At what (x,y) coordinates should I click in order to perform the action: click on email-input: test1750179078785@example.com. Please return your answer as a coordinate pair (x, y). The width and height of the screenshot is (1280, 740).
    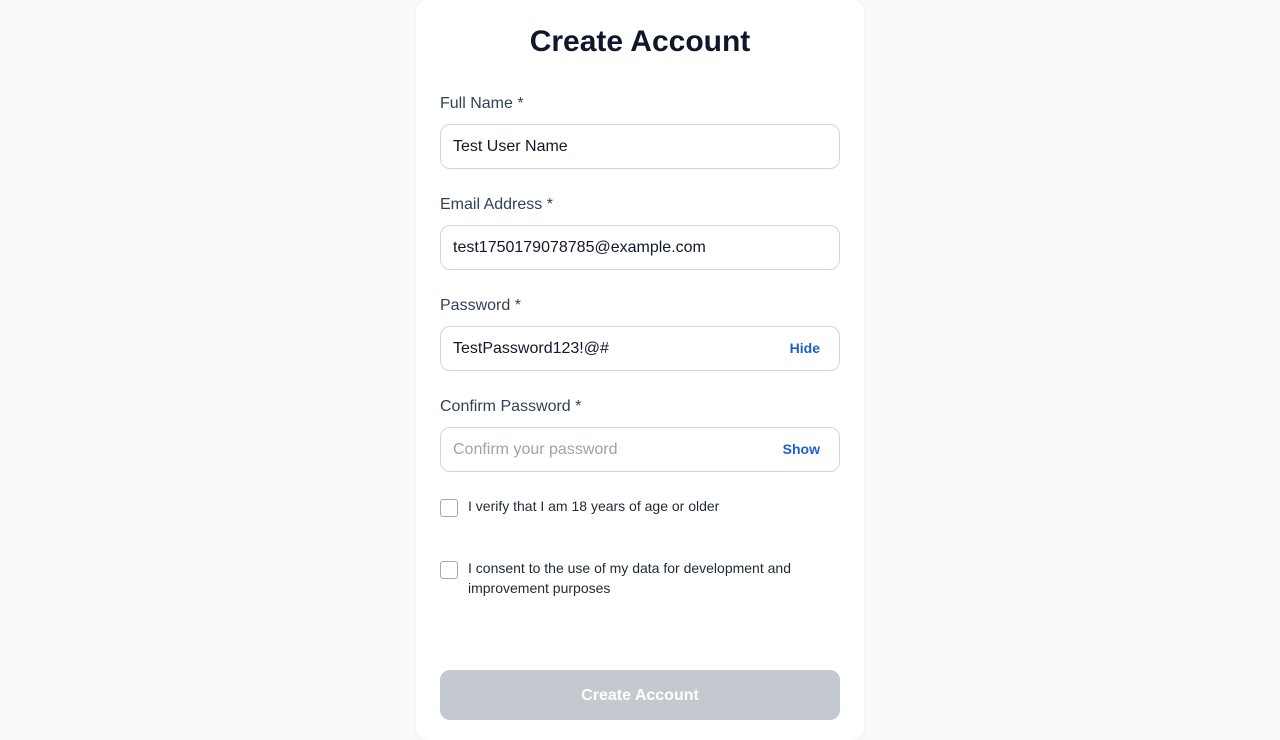
    Looking at the image, I should click on (640, 247).